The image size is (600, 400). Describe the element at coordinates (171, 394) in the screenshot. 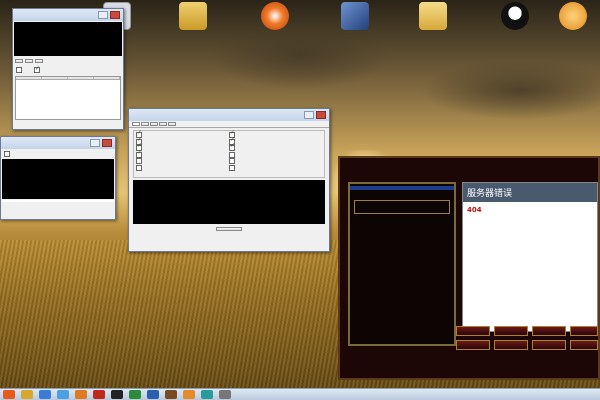

I see `app-brown-icon` at that location.